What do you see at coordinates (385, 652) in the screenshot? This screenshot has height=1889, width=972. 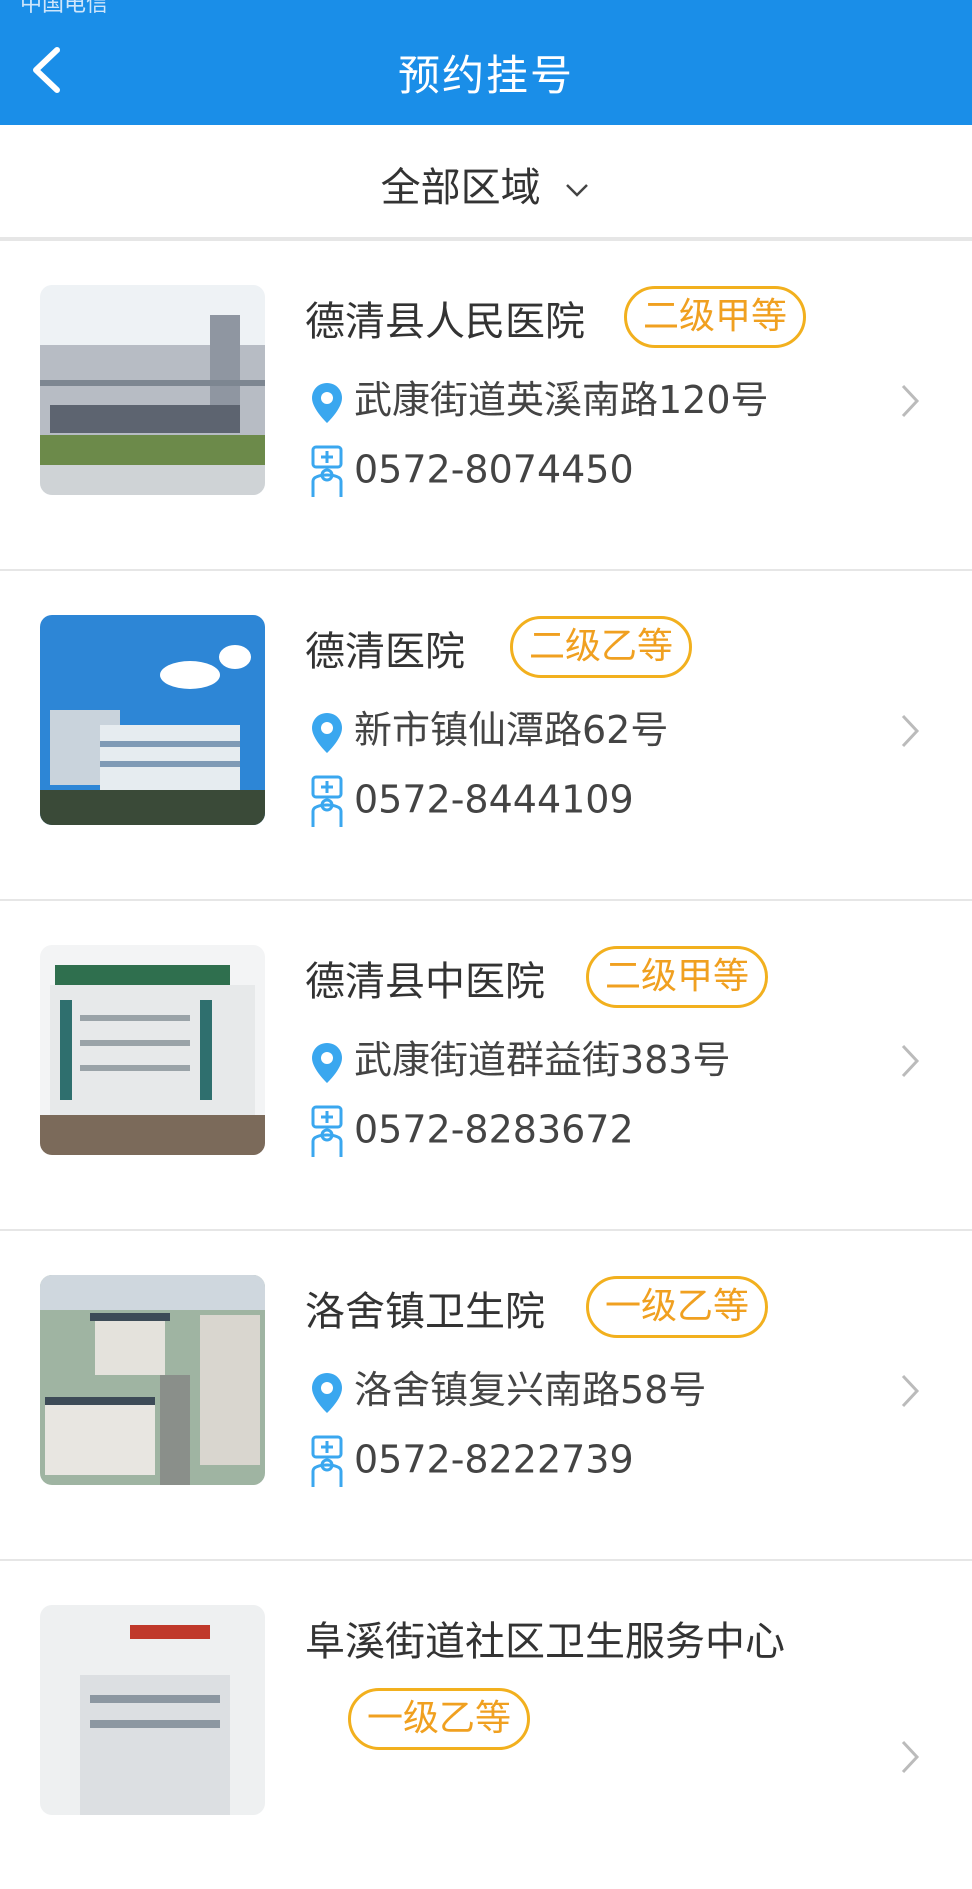 I see `hospital-name: 德清医院` at bounding box center [385, 652].